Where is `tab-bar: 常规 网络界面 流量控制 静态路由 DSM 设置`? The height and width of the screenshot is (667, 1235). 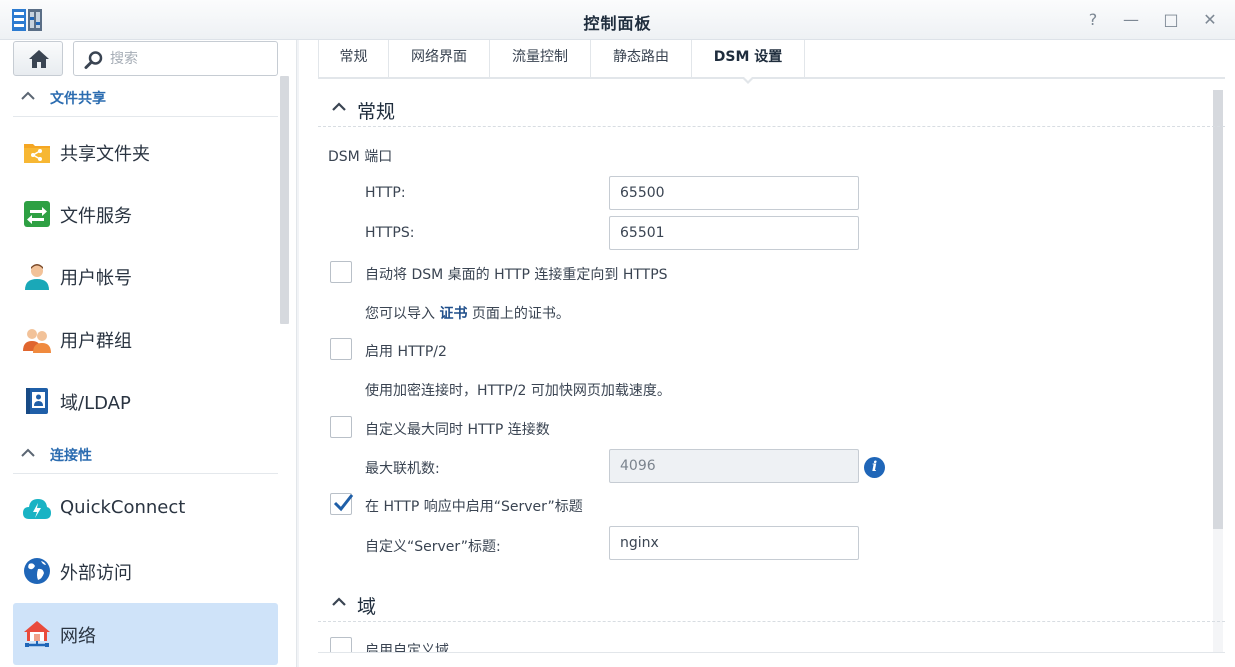
tab-bar: 常规 网络界面 流量控制 静态路由 DSM 设置 is located at coordinates (771, 62).